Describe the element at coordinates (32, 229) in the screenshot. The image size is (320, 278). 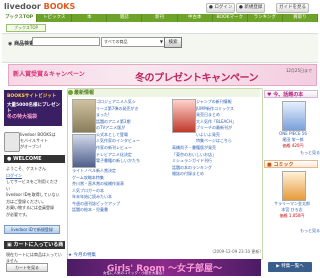
I see `register-id-button: livedoor IDで新規登録` at that location.